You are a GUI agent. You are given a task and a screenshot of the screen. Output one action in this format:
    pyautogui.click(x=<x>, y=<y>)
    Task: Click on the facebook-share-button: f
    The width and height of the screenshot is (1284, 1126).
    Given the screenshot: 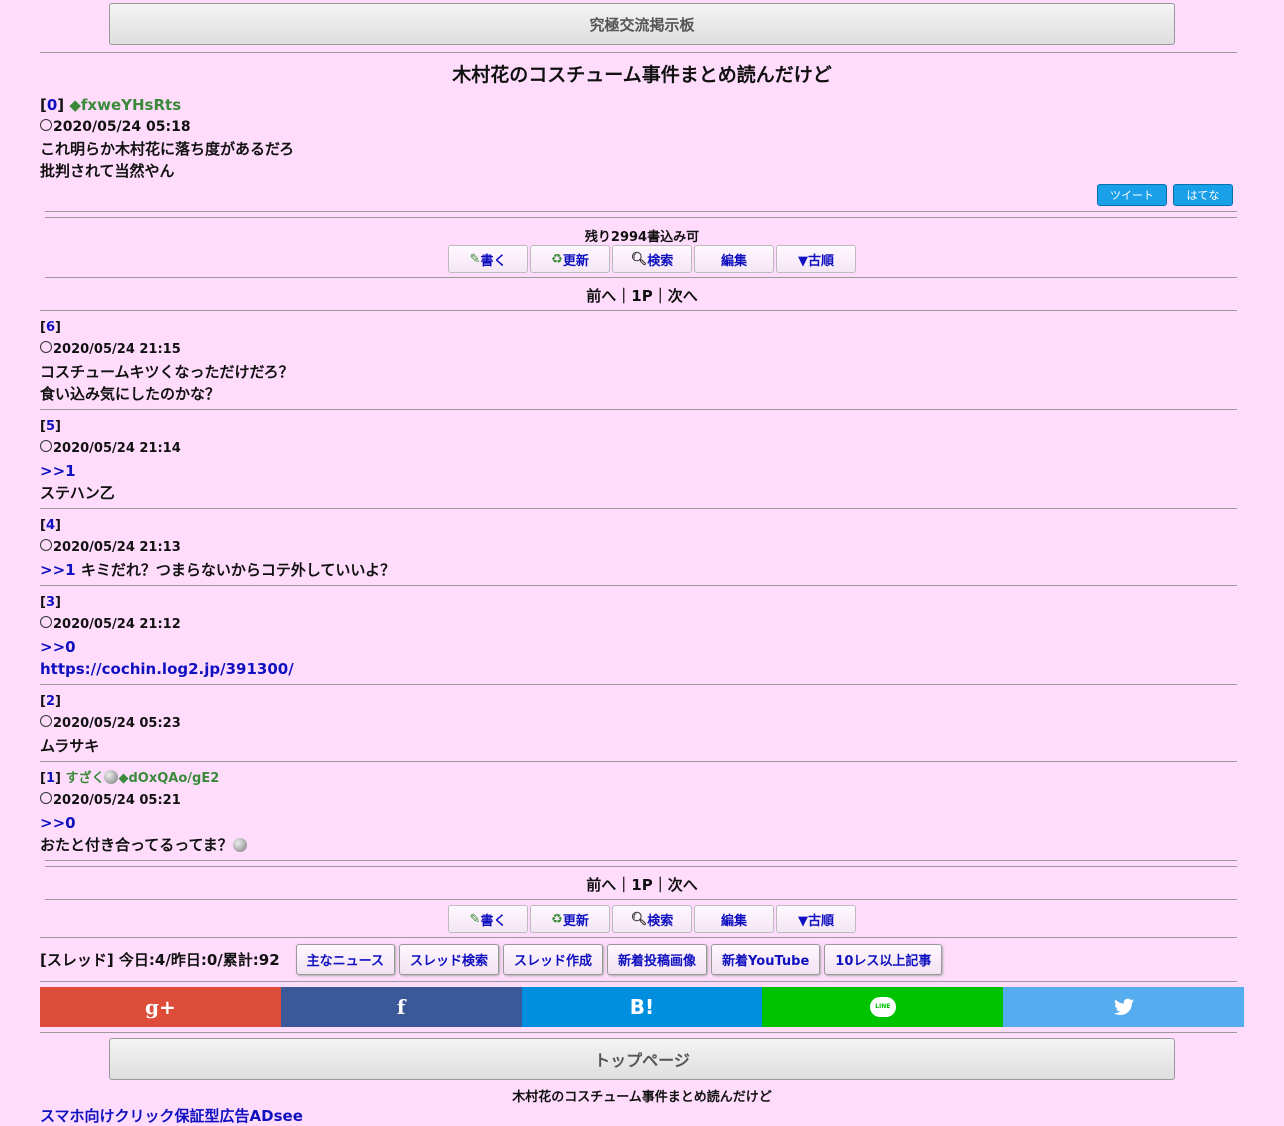 What is the action you would take?
    pyautogui.click(x=401, y=1007)
    